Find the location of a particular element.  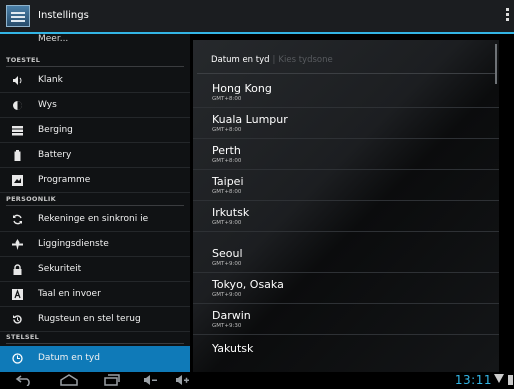

timezone-name: Seoul is located at coordinates (227, 253).